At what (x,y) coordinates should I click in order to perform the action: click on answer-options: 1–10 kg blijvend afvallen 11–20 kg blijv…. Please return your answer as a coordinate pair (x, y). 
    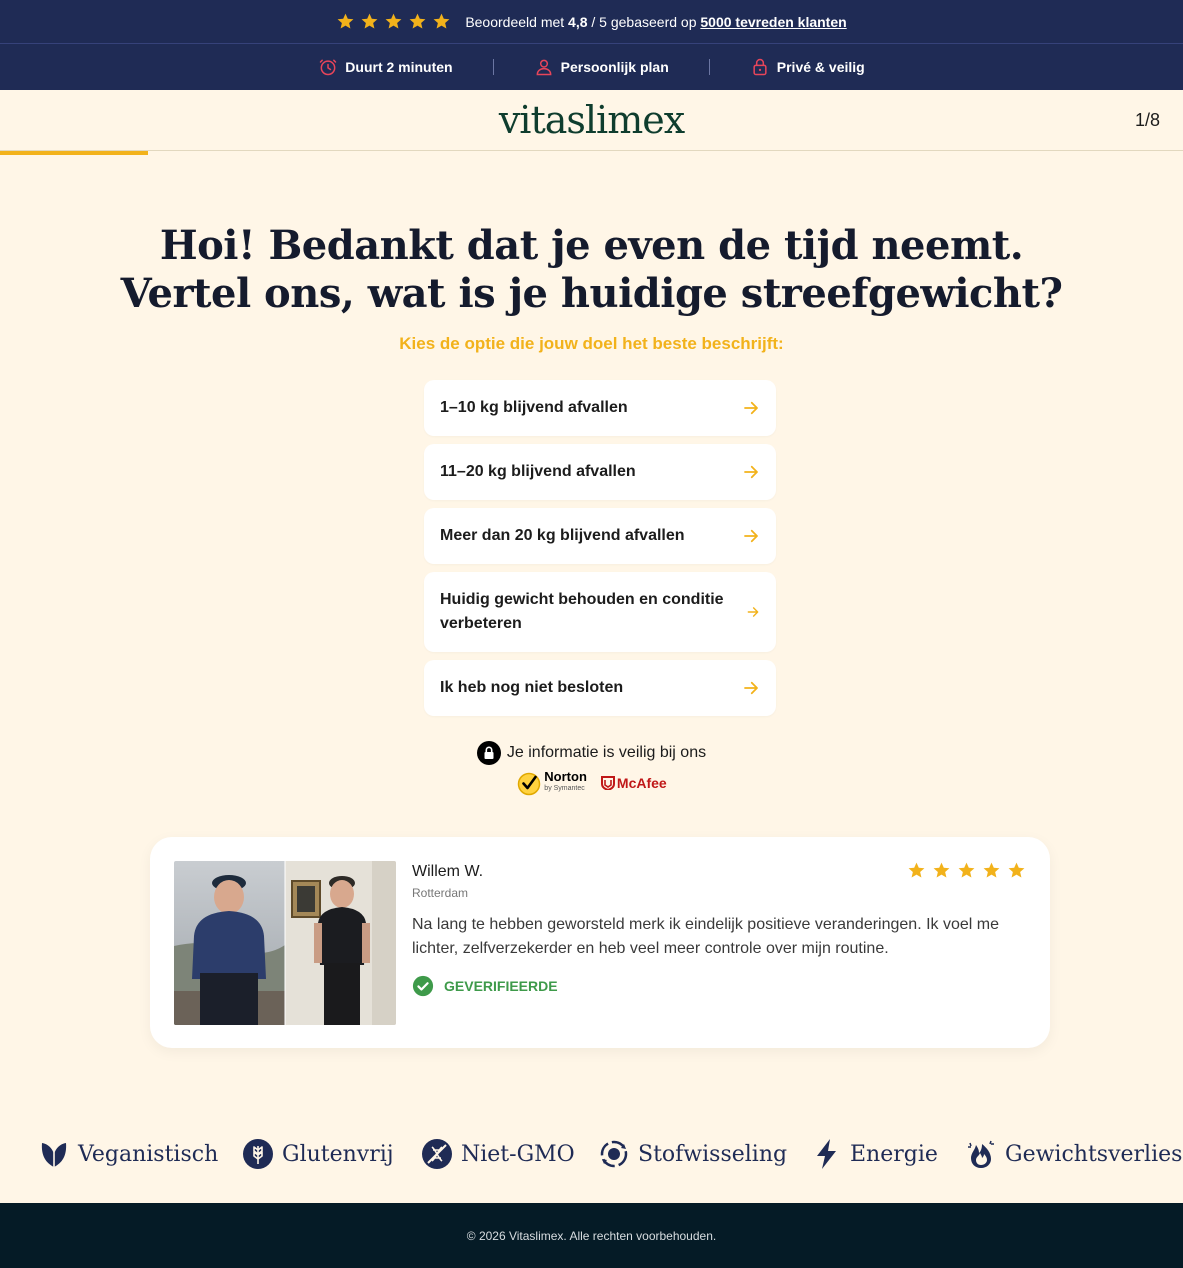
    Looking at the image, I should click on (600, 552).